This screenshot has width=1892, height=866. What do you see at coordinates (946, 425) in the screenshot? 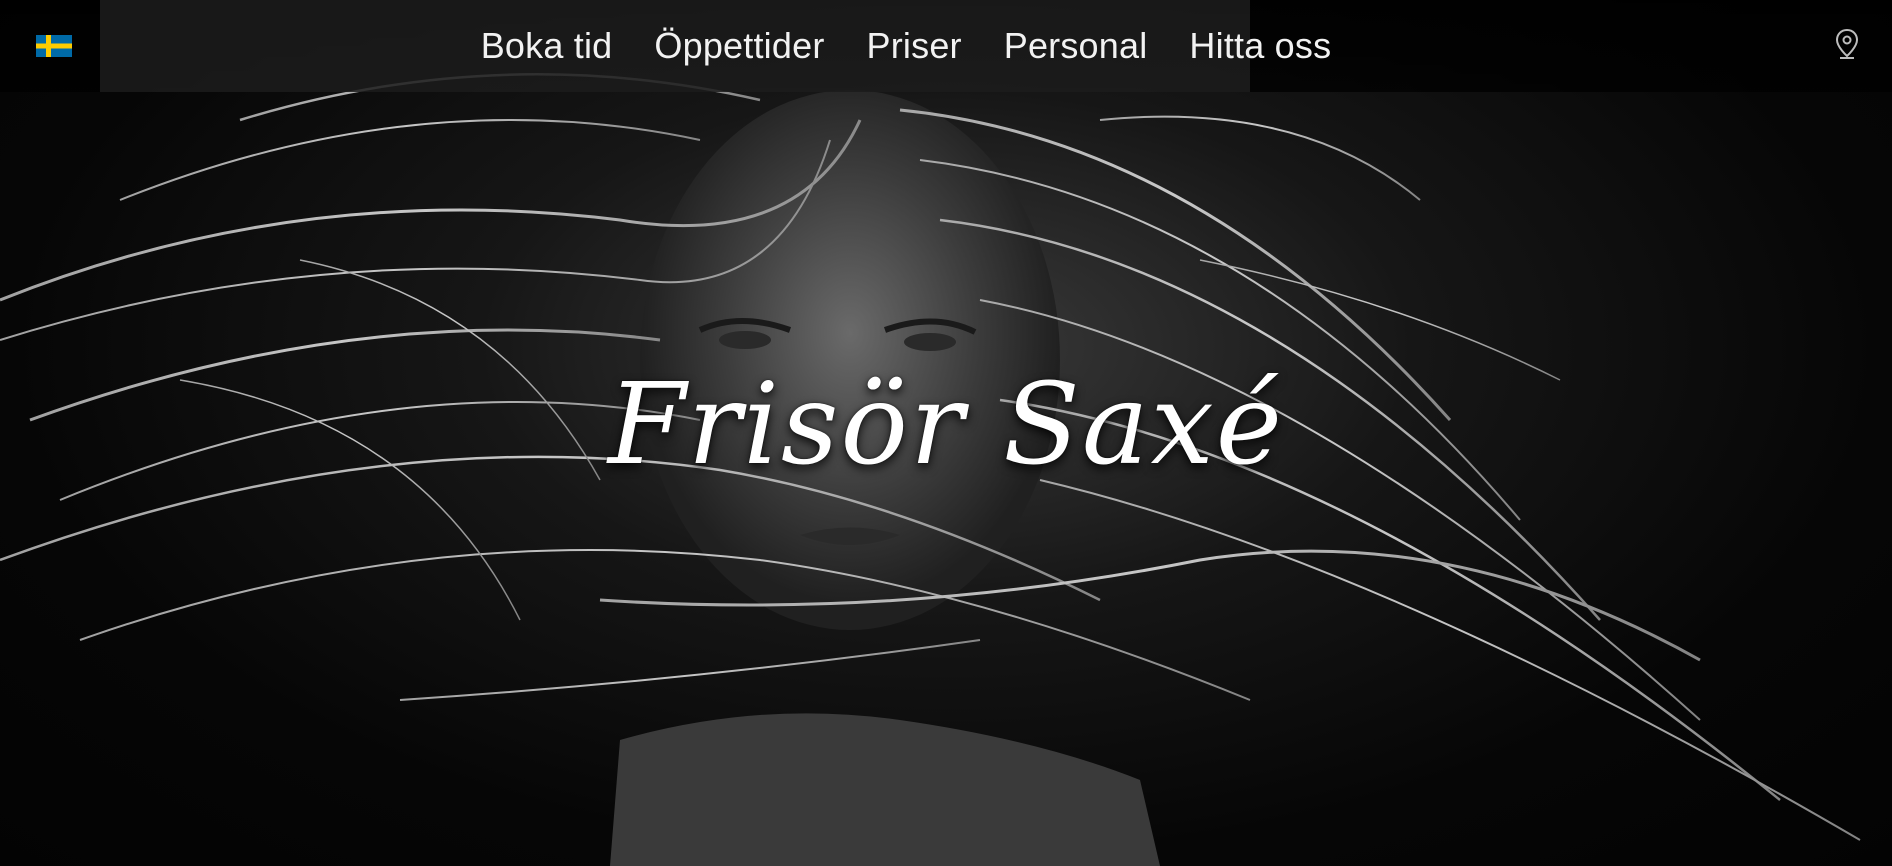
I see `brand-title: Frisör Saxé` at bounding box center [946, 425].